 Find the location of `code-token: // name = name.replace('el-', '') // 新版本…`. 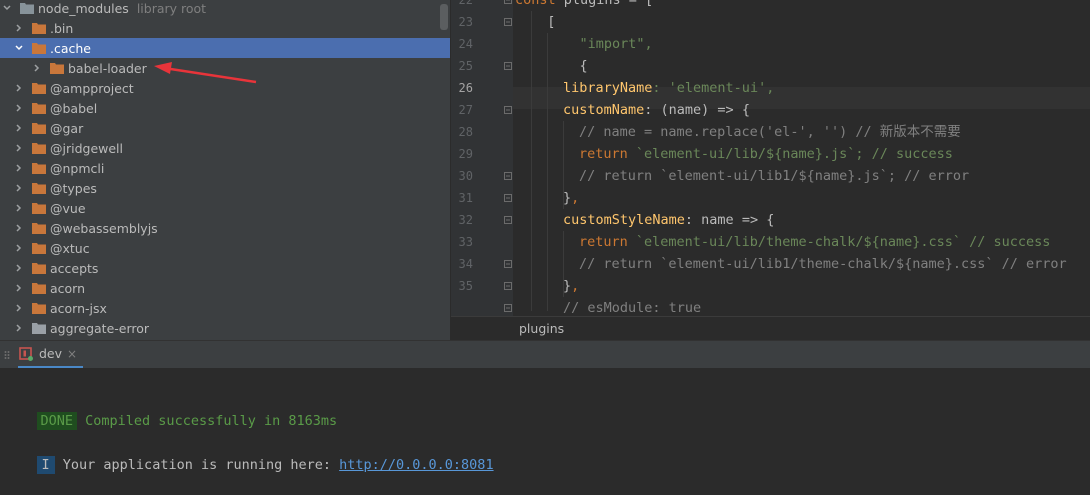

code-token: // name = name.replace('el-', '') // 新版本… is located at coordinates (770, 132).